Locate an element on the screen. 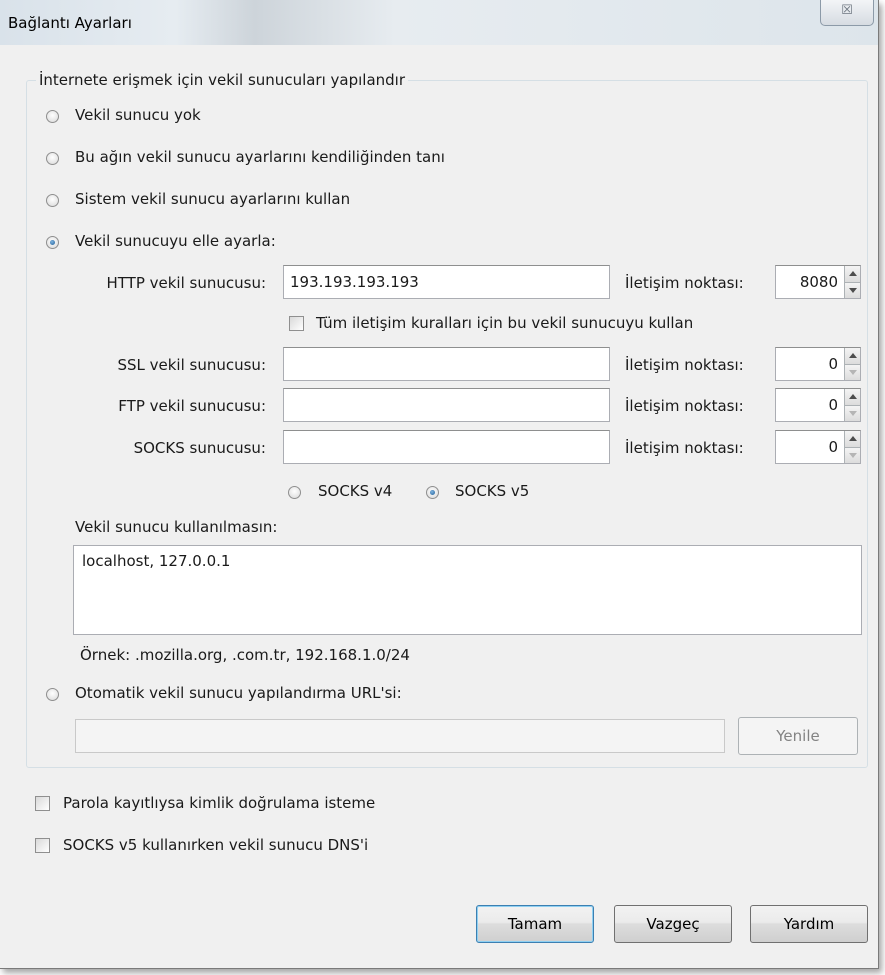 Image resolution: width=885 pixels, height=975 pixels. title-bar: Bağlantı Ayarları ☒ is located at coordinates (439, 22).